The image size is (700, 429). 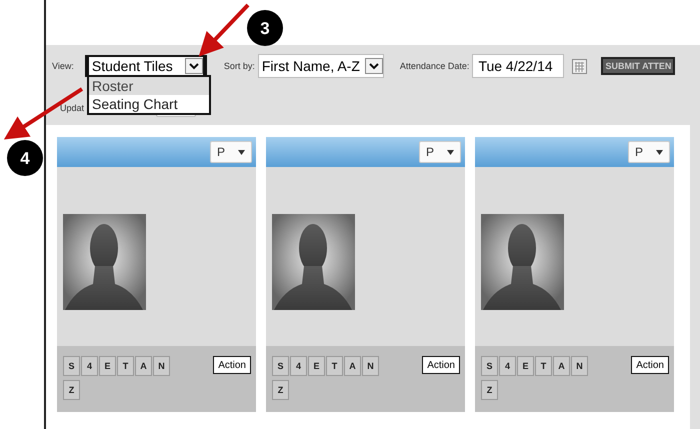 What do you see at coordinates (321, 66) in the screenshot?
I see `sort-dropdown: First Name, A-Z` at bounding box center [321, 66].